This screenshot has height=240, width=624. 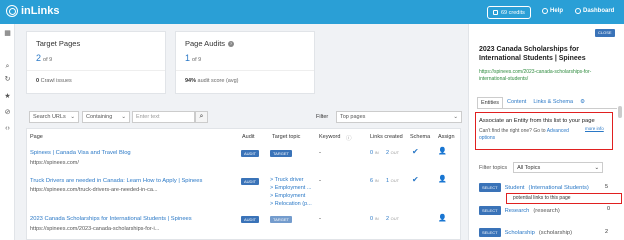 I want to click on left-icon-sidebar: ▦ ⌕ ↻ ★ ⊘ ‹›, so click(x=7, y=132).